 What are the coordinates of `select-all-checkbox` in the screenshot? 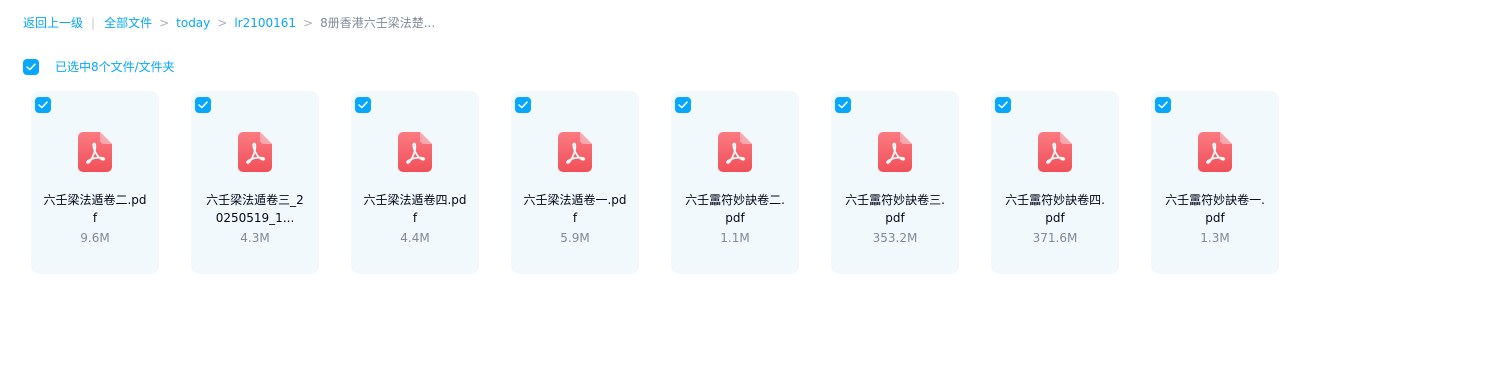 It's located at (31, 66).